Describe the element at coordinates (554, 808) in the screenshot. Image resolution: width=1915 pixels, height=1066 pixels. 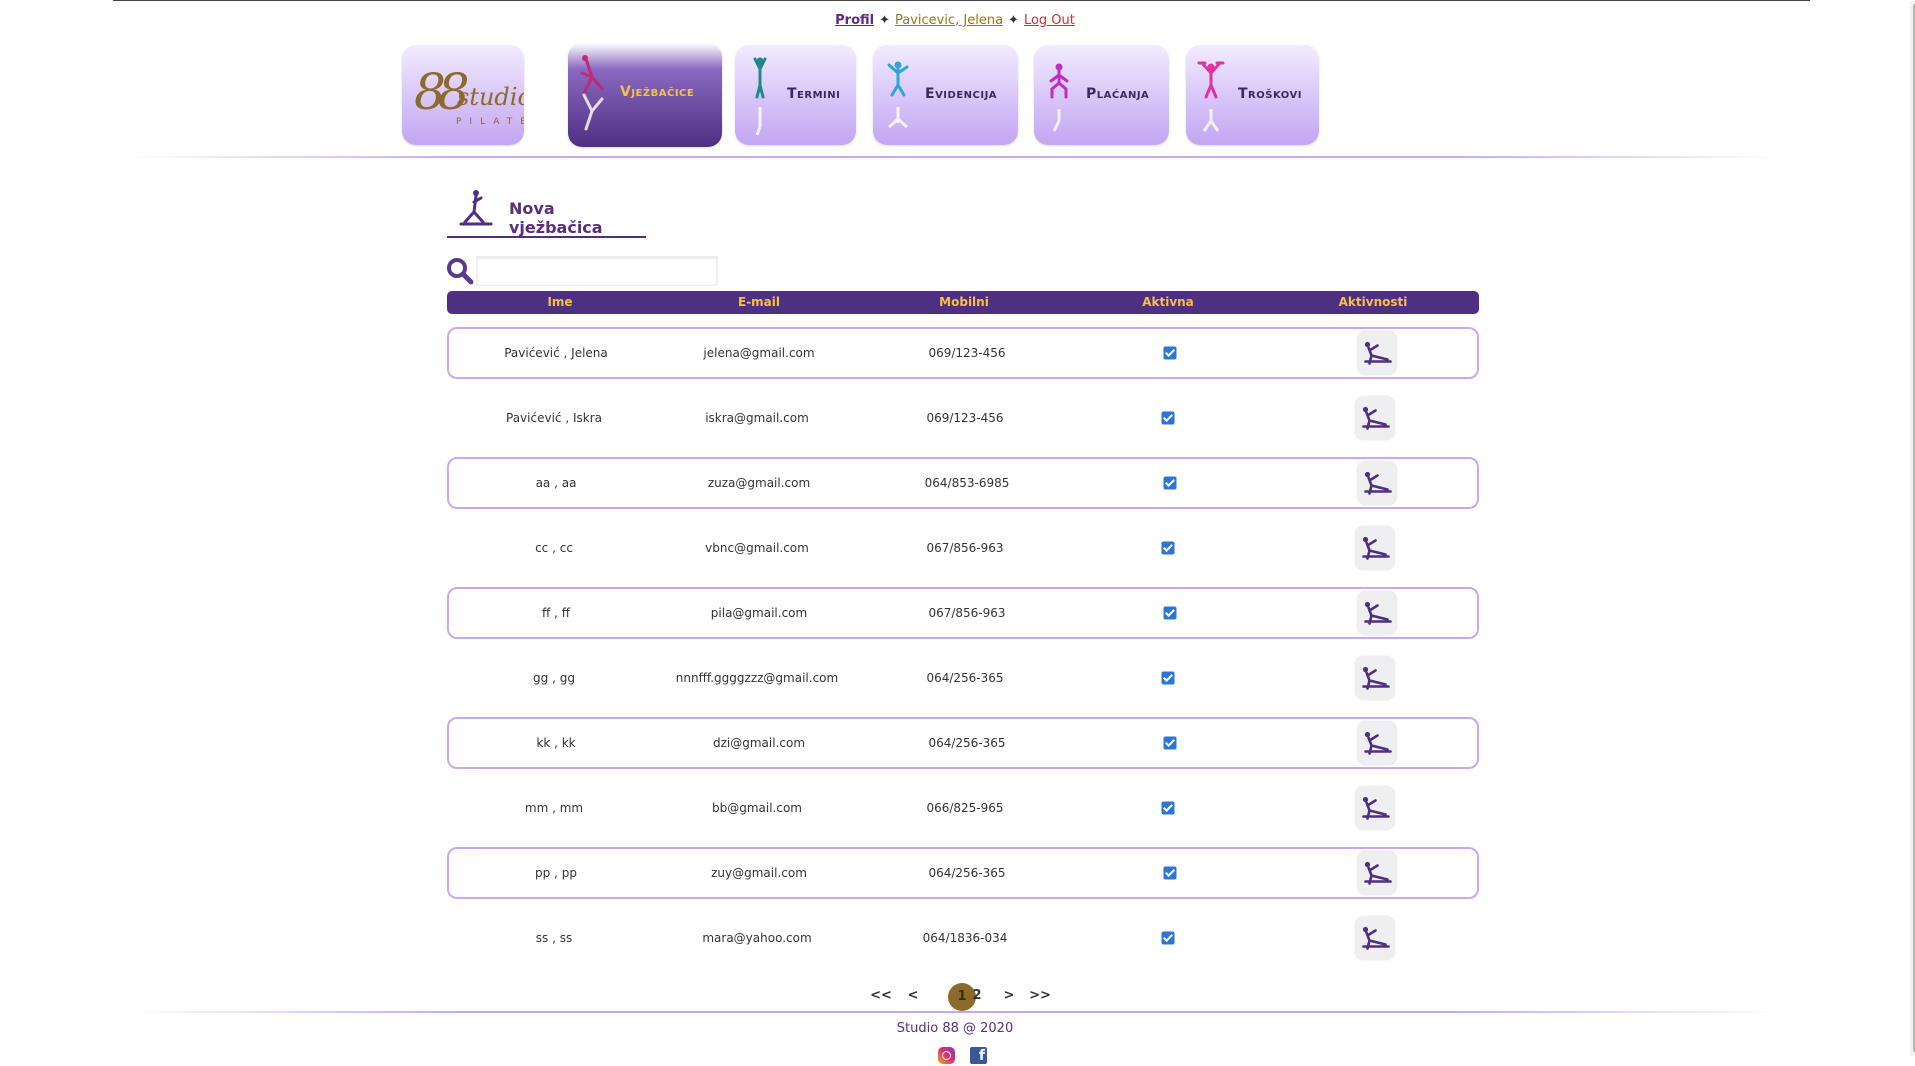
I see `member-name: mm , mm` at that location.